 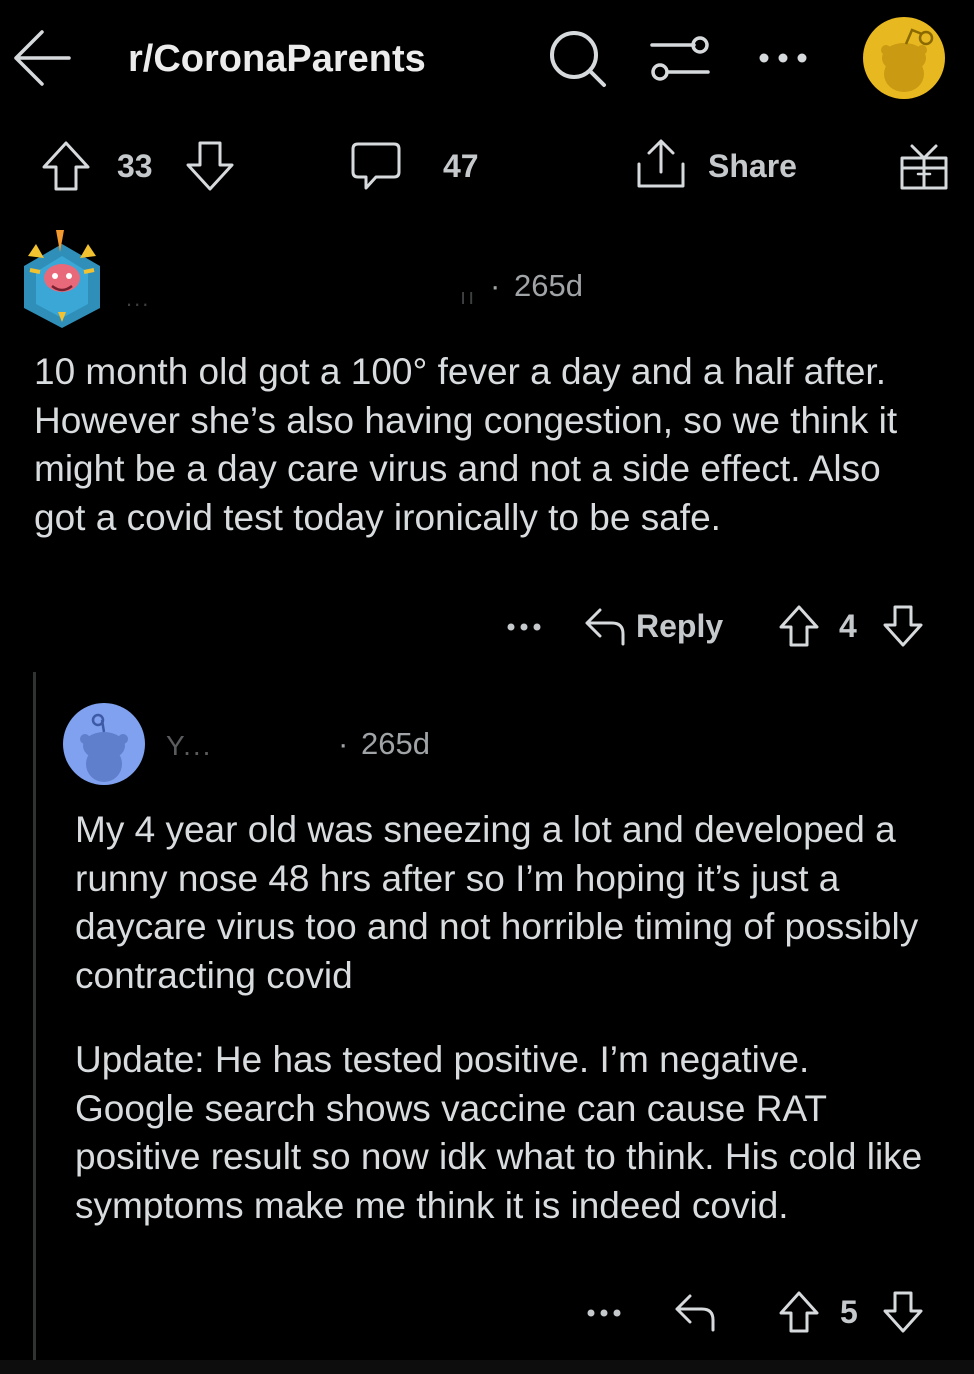 What do you see at coordinates (849, 1312) in the screenshot?
I see `comment-score-2: 5` at bounding box center [849, 1312].